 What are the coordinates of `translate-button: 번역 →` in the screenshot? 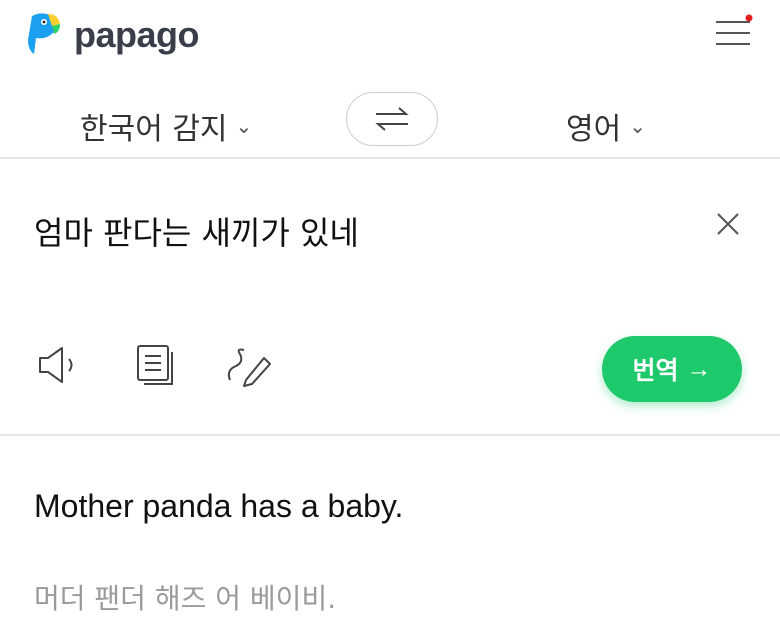 It's located at (672, 369).